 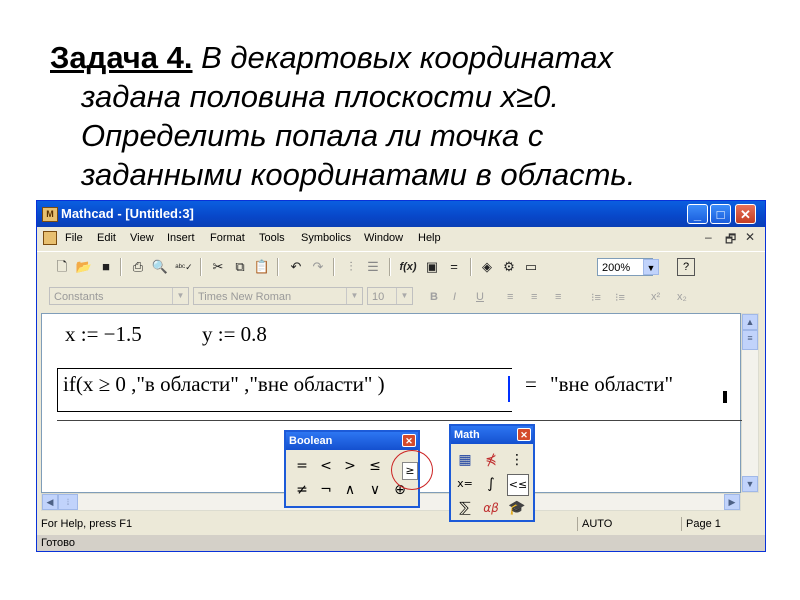 What do you see at coordinates (596, 297) in the screenshot?
I see `bullets-icon: ⁝≡` at bounding box center [596, 297].